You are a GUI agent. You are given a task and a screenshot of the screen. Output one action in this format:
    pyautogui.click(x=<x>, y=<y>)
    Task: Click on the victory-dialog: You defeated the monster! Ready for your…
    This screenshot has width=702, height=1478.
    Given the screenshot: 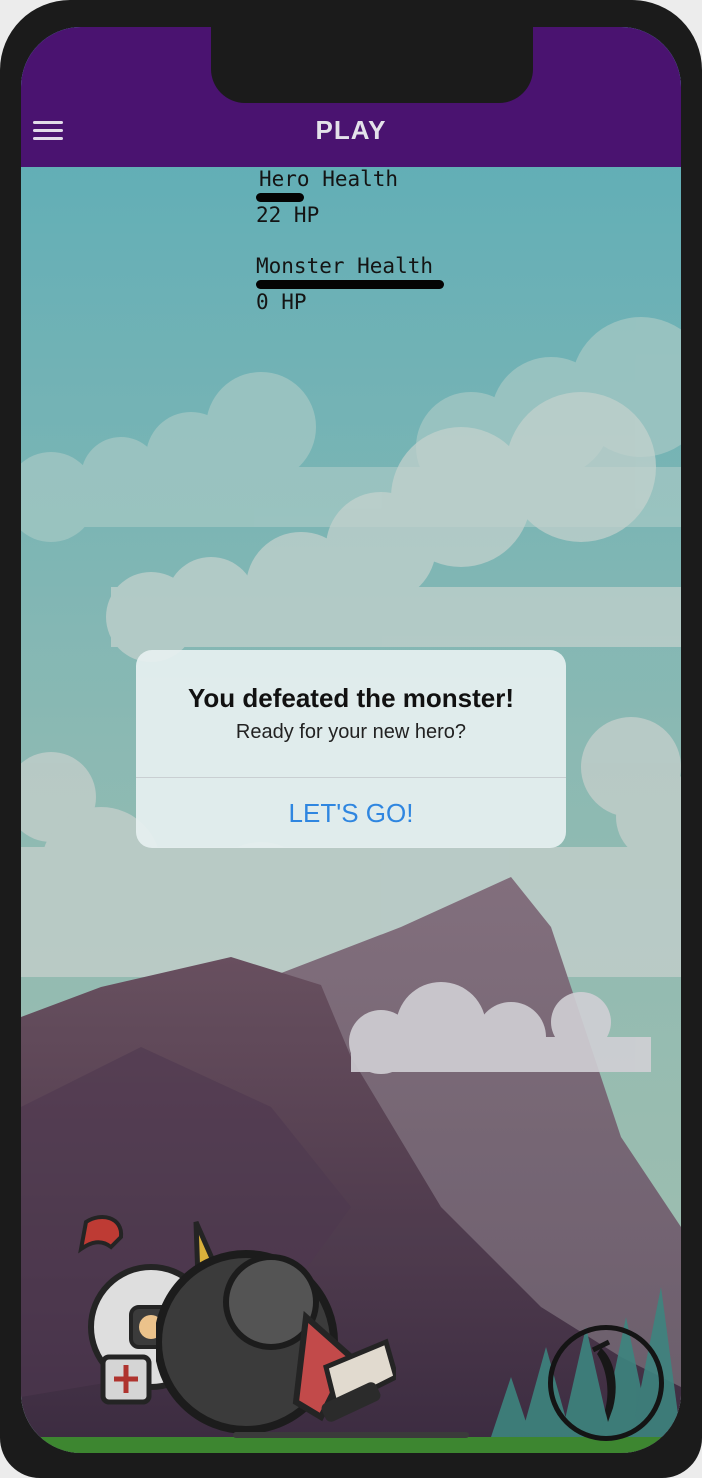 What is the action you would take?
    pyautogui.click(x=351, y=749)
    